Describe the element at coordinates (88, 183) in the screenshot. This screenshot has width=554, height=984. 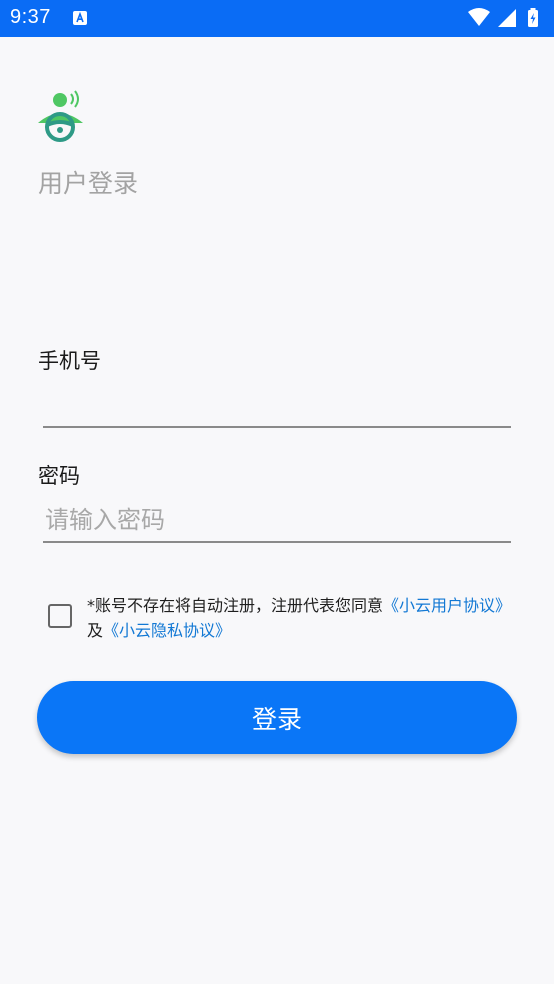
I see `page-title: 用户登录` at that location.